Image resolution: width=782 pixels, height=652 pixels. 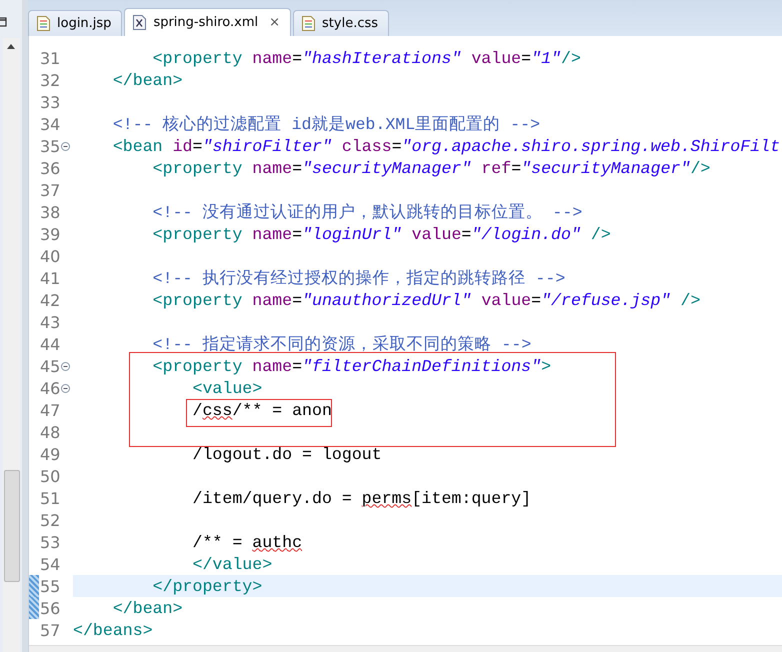 I want to click on line-number: 38, so click(x=50, y=212).